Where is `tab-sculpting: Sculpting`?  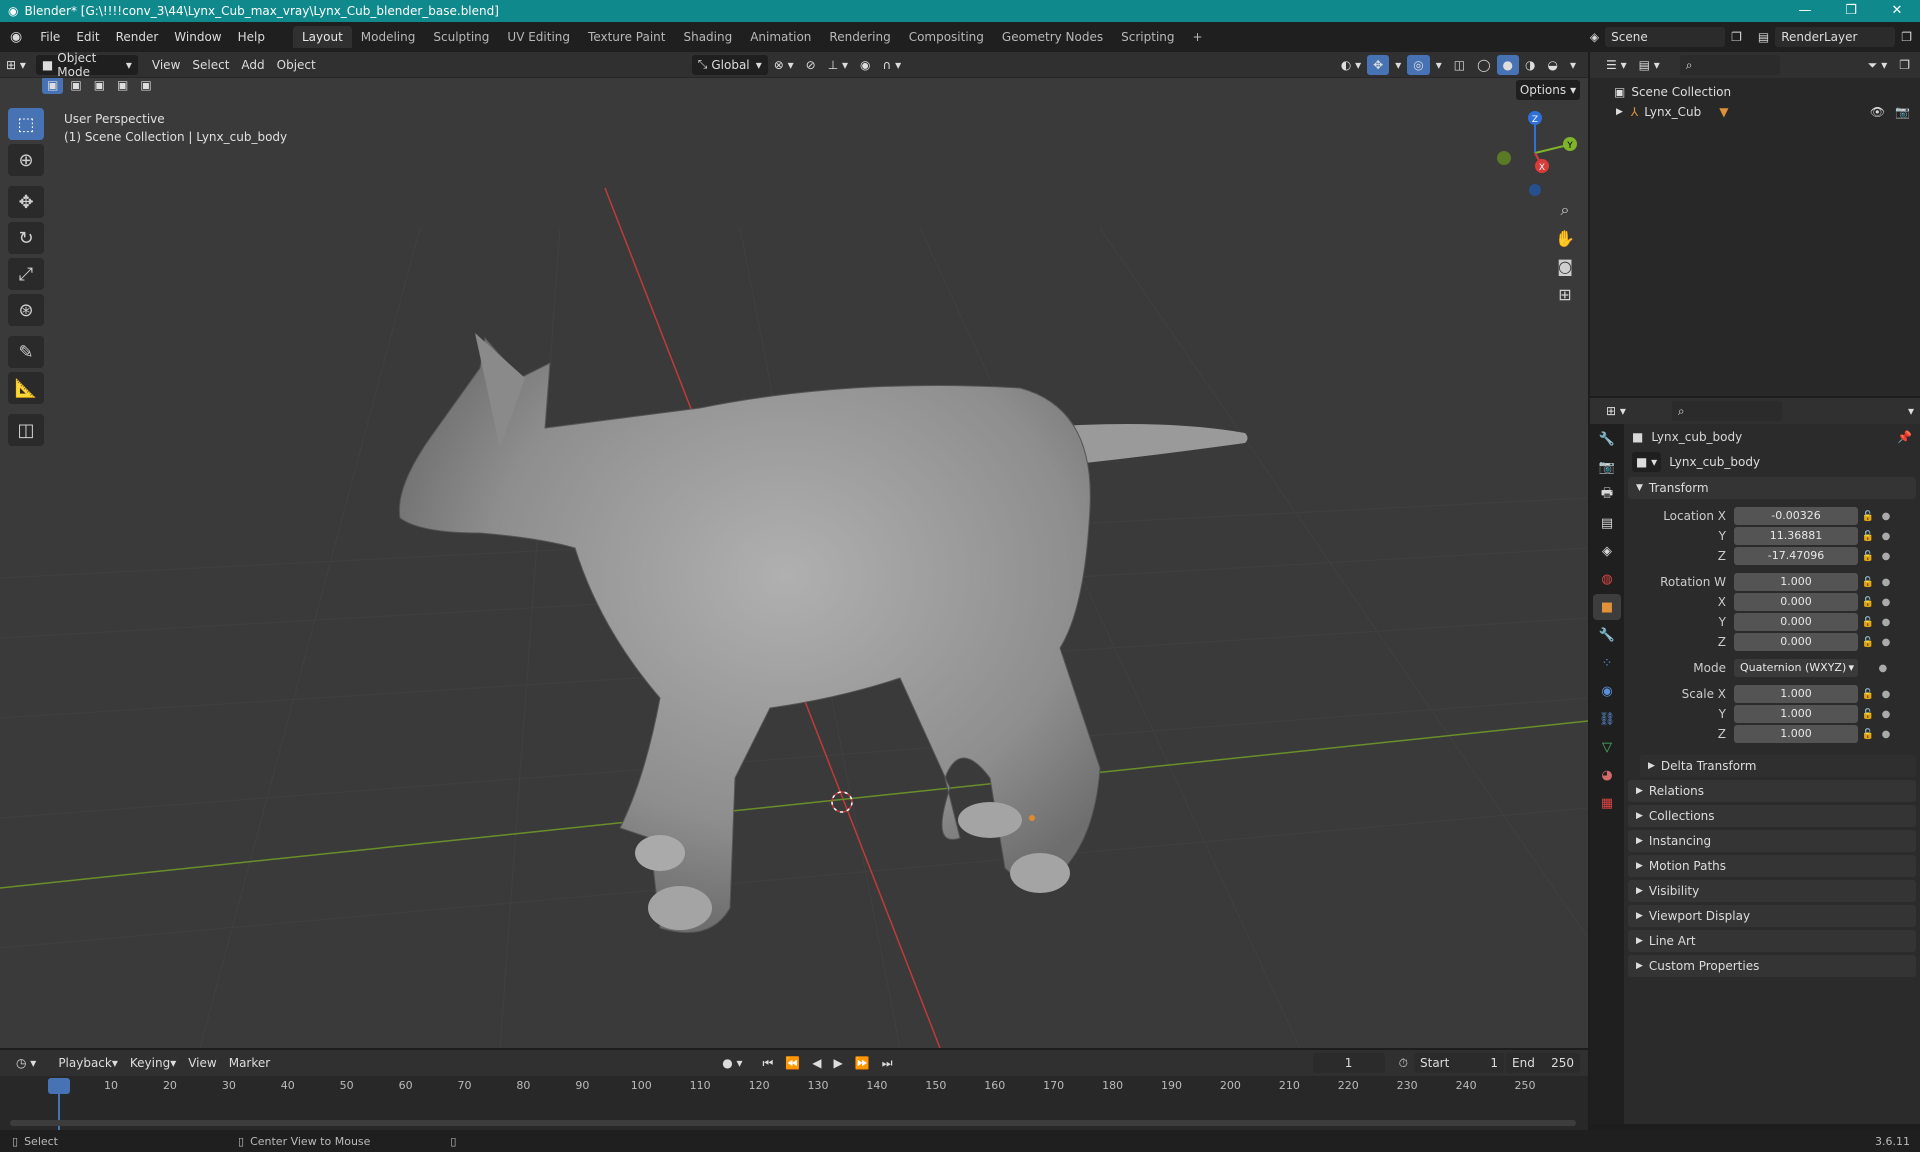 tab-sculpting: Sculpting is located at coordinates (461, 37).